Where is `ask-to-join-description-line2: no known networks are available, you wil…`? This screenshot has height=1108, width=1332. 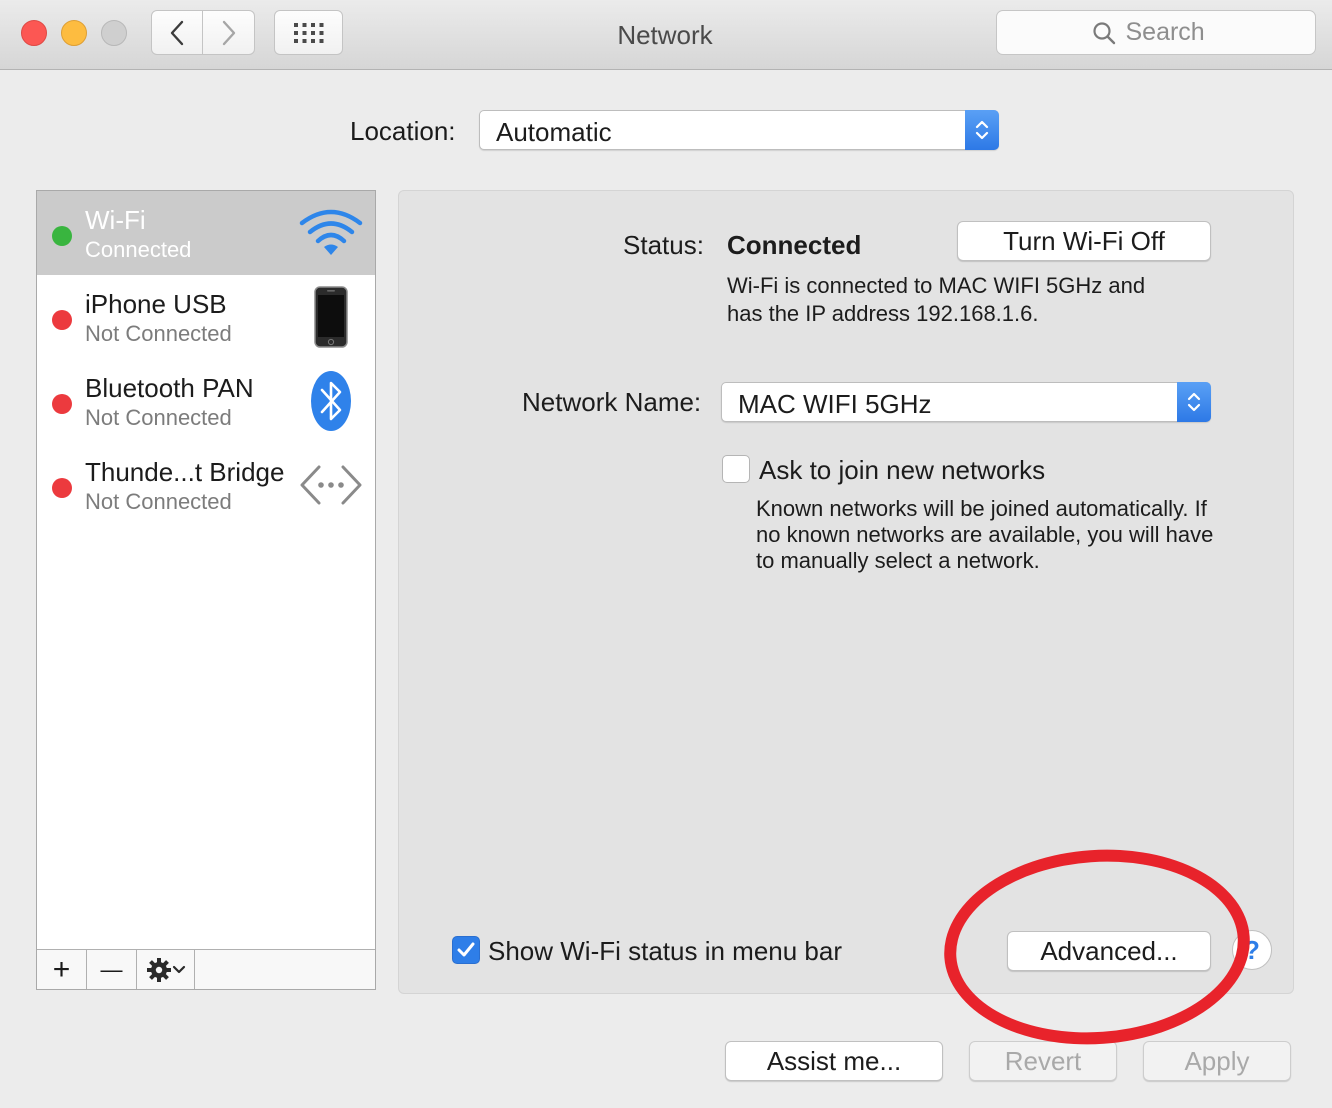
ask-to-join-description-line2: no known networks are available, you wil… is located at coordinates (985, 534).